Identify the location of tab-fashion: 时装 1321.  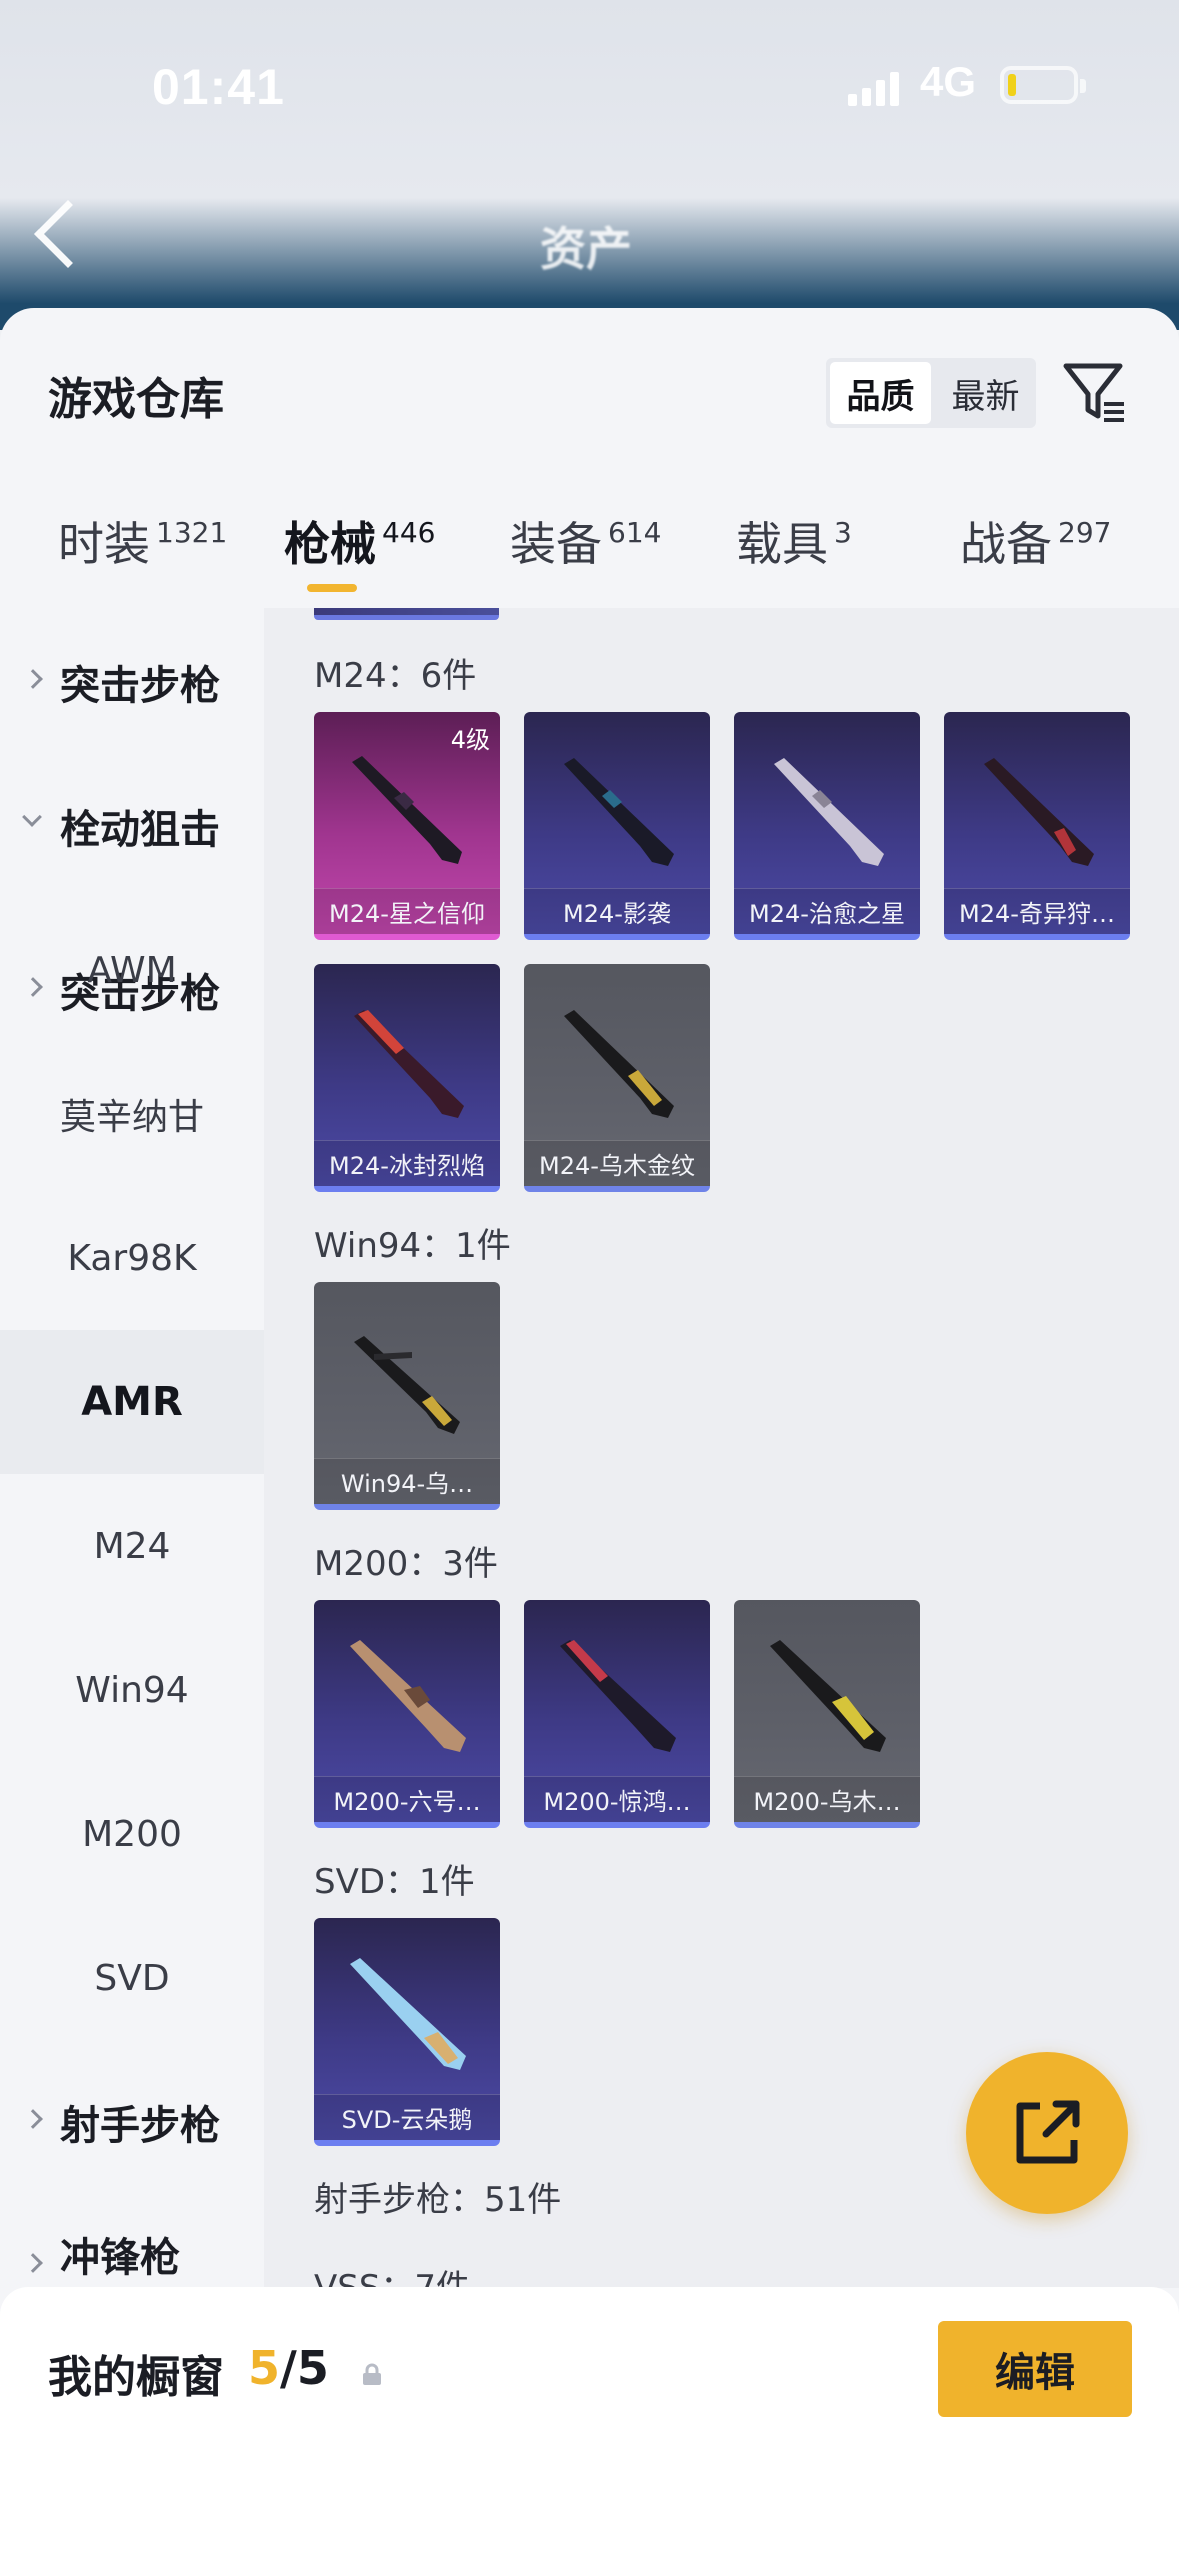
(142, 558).